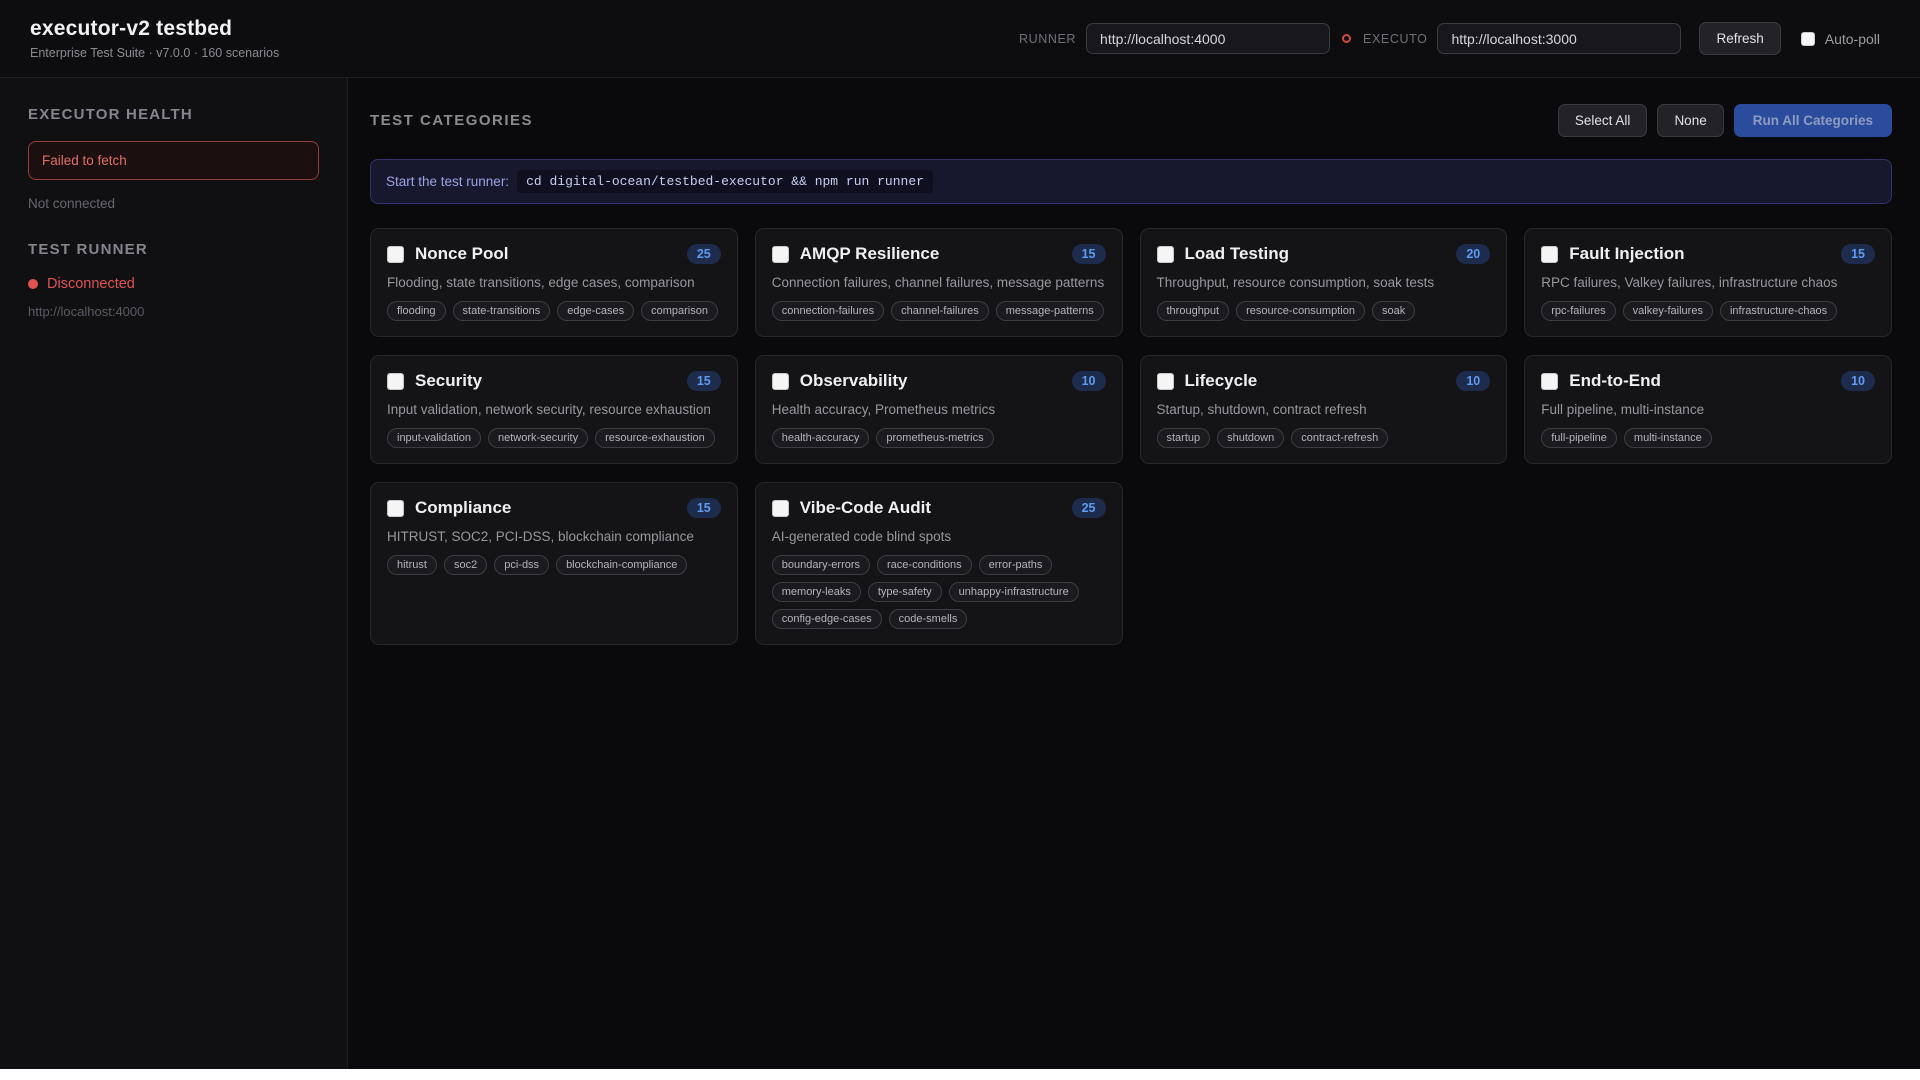  I want to click on category-tag: blockchain-compliance, so click(622, 565).